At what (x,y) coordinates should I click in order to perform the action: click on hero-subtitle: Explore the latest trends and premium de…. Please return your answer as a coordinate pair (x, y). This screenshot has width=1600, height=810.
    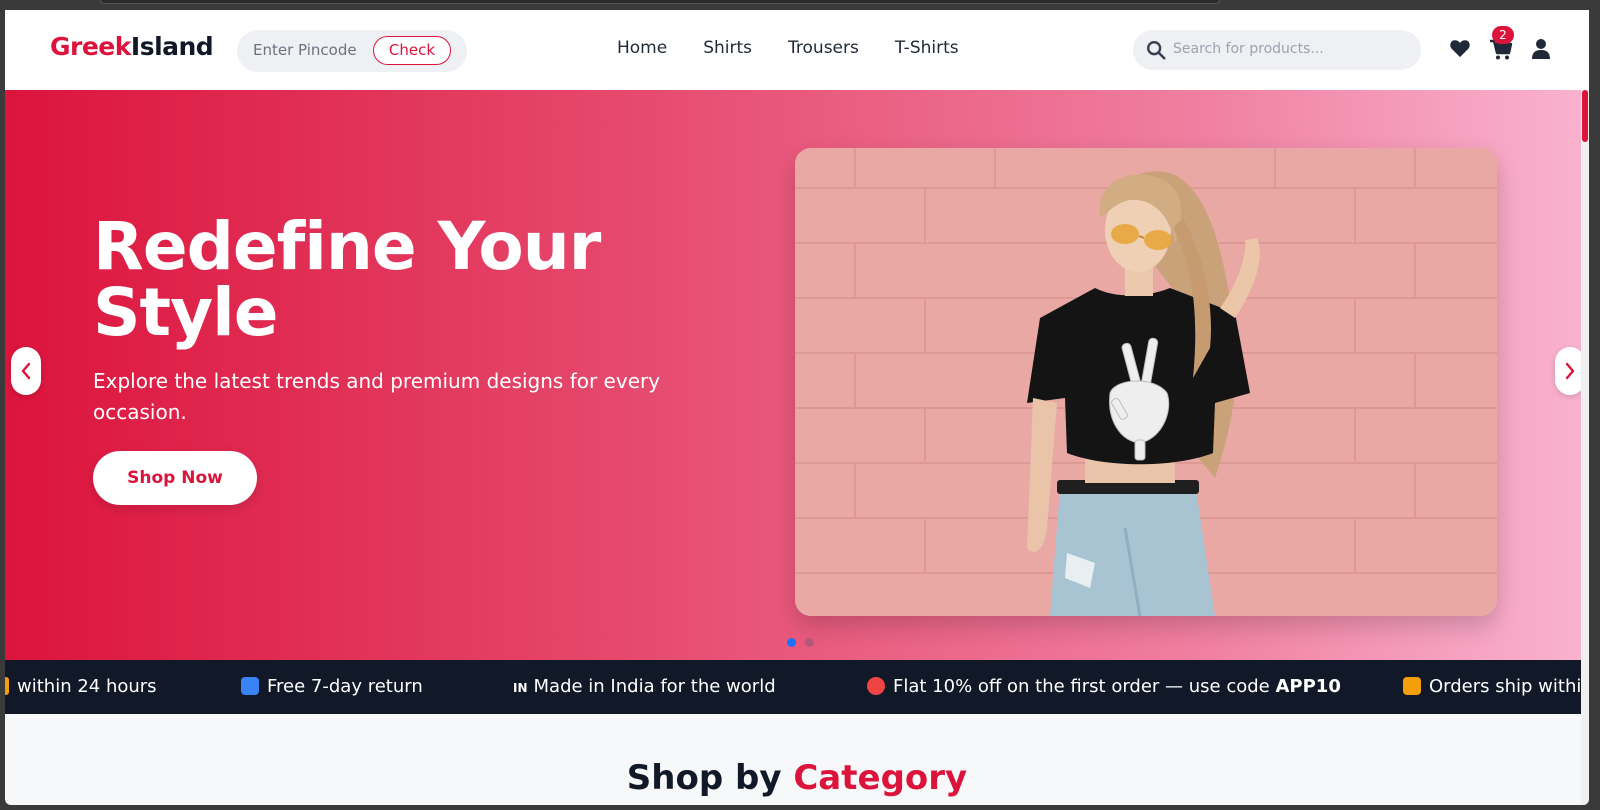
    Looking at the image, I should click on (377, 396).